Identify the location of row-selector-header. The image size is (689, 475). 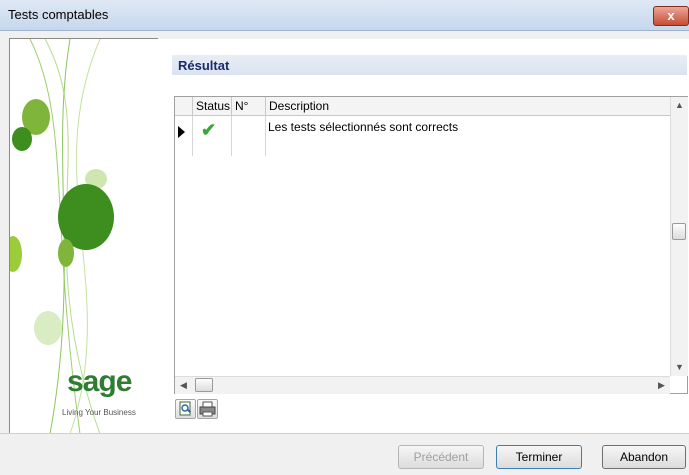
(184, 106).